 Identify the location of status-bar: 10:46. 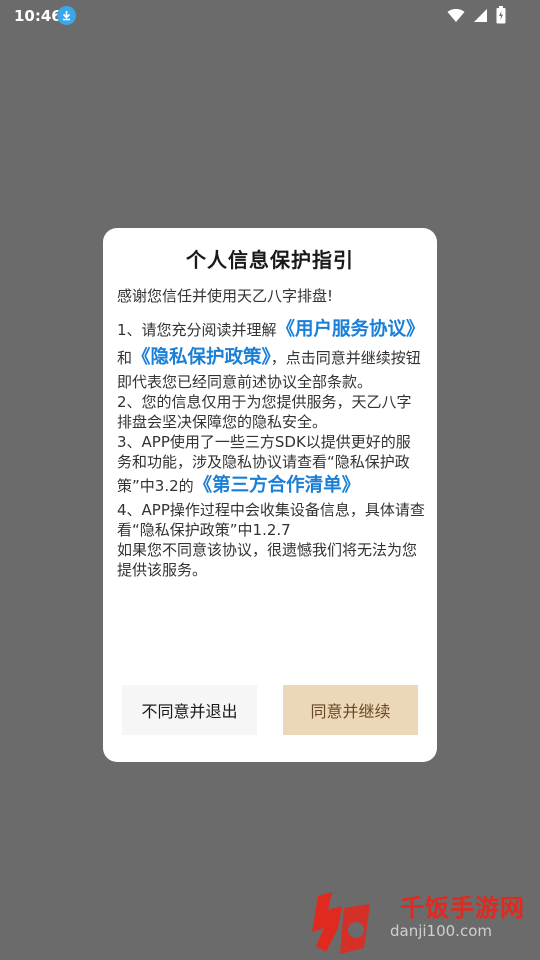
(270, 16).